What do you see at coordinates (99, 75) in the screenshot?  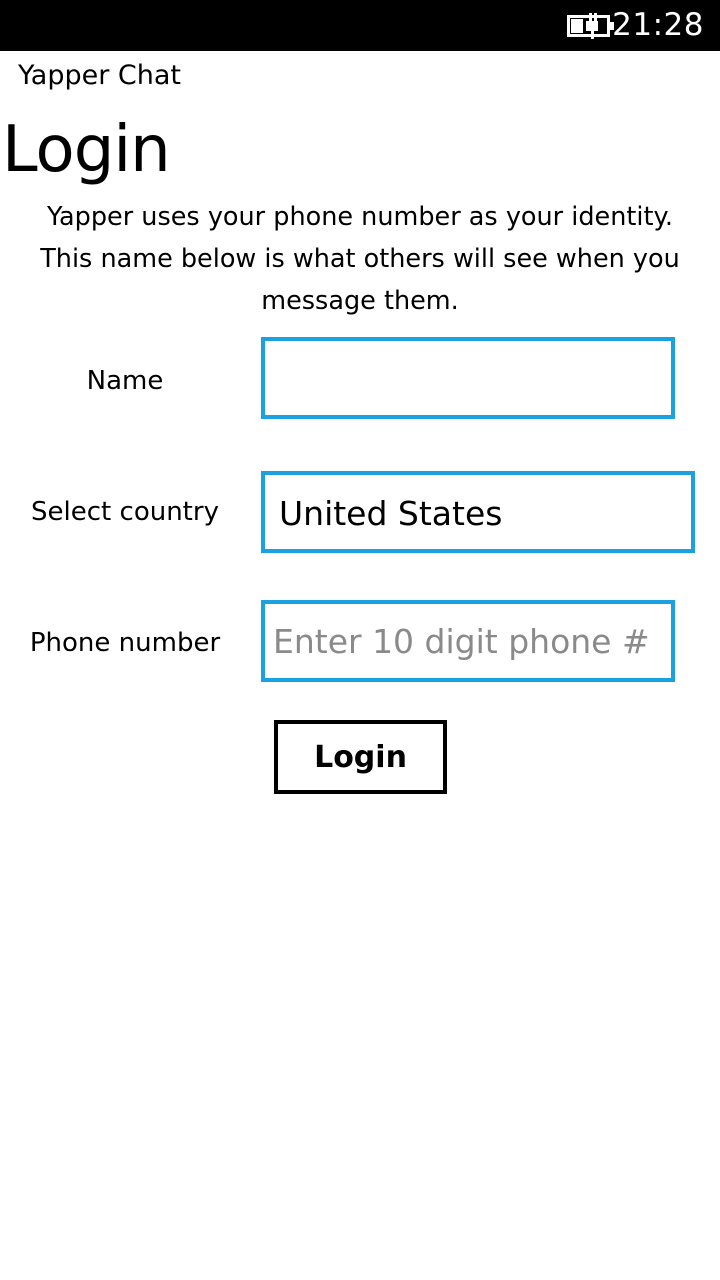 I see `app-title: Yapper Chat` at bounding box center [99, 75].